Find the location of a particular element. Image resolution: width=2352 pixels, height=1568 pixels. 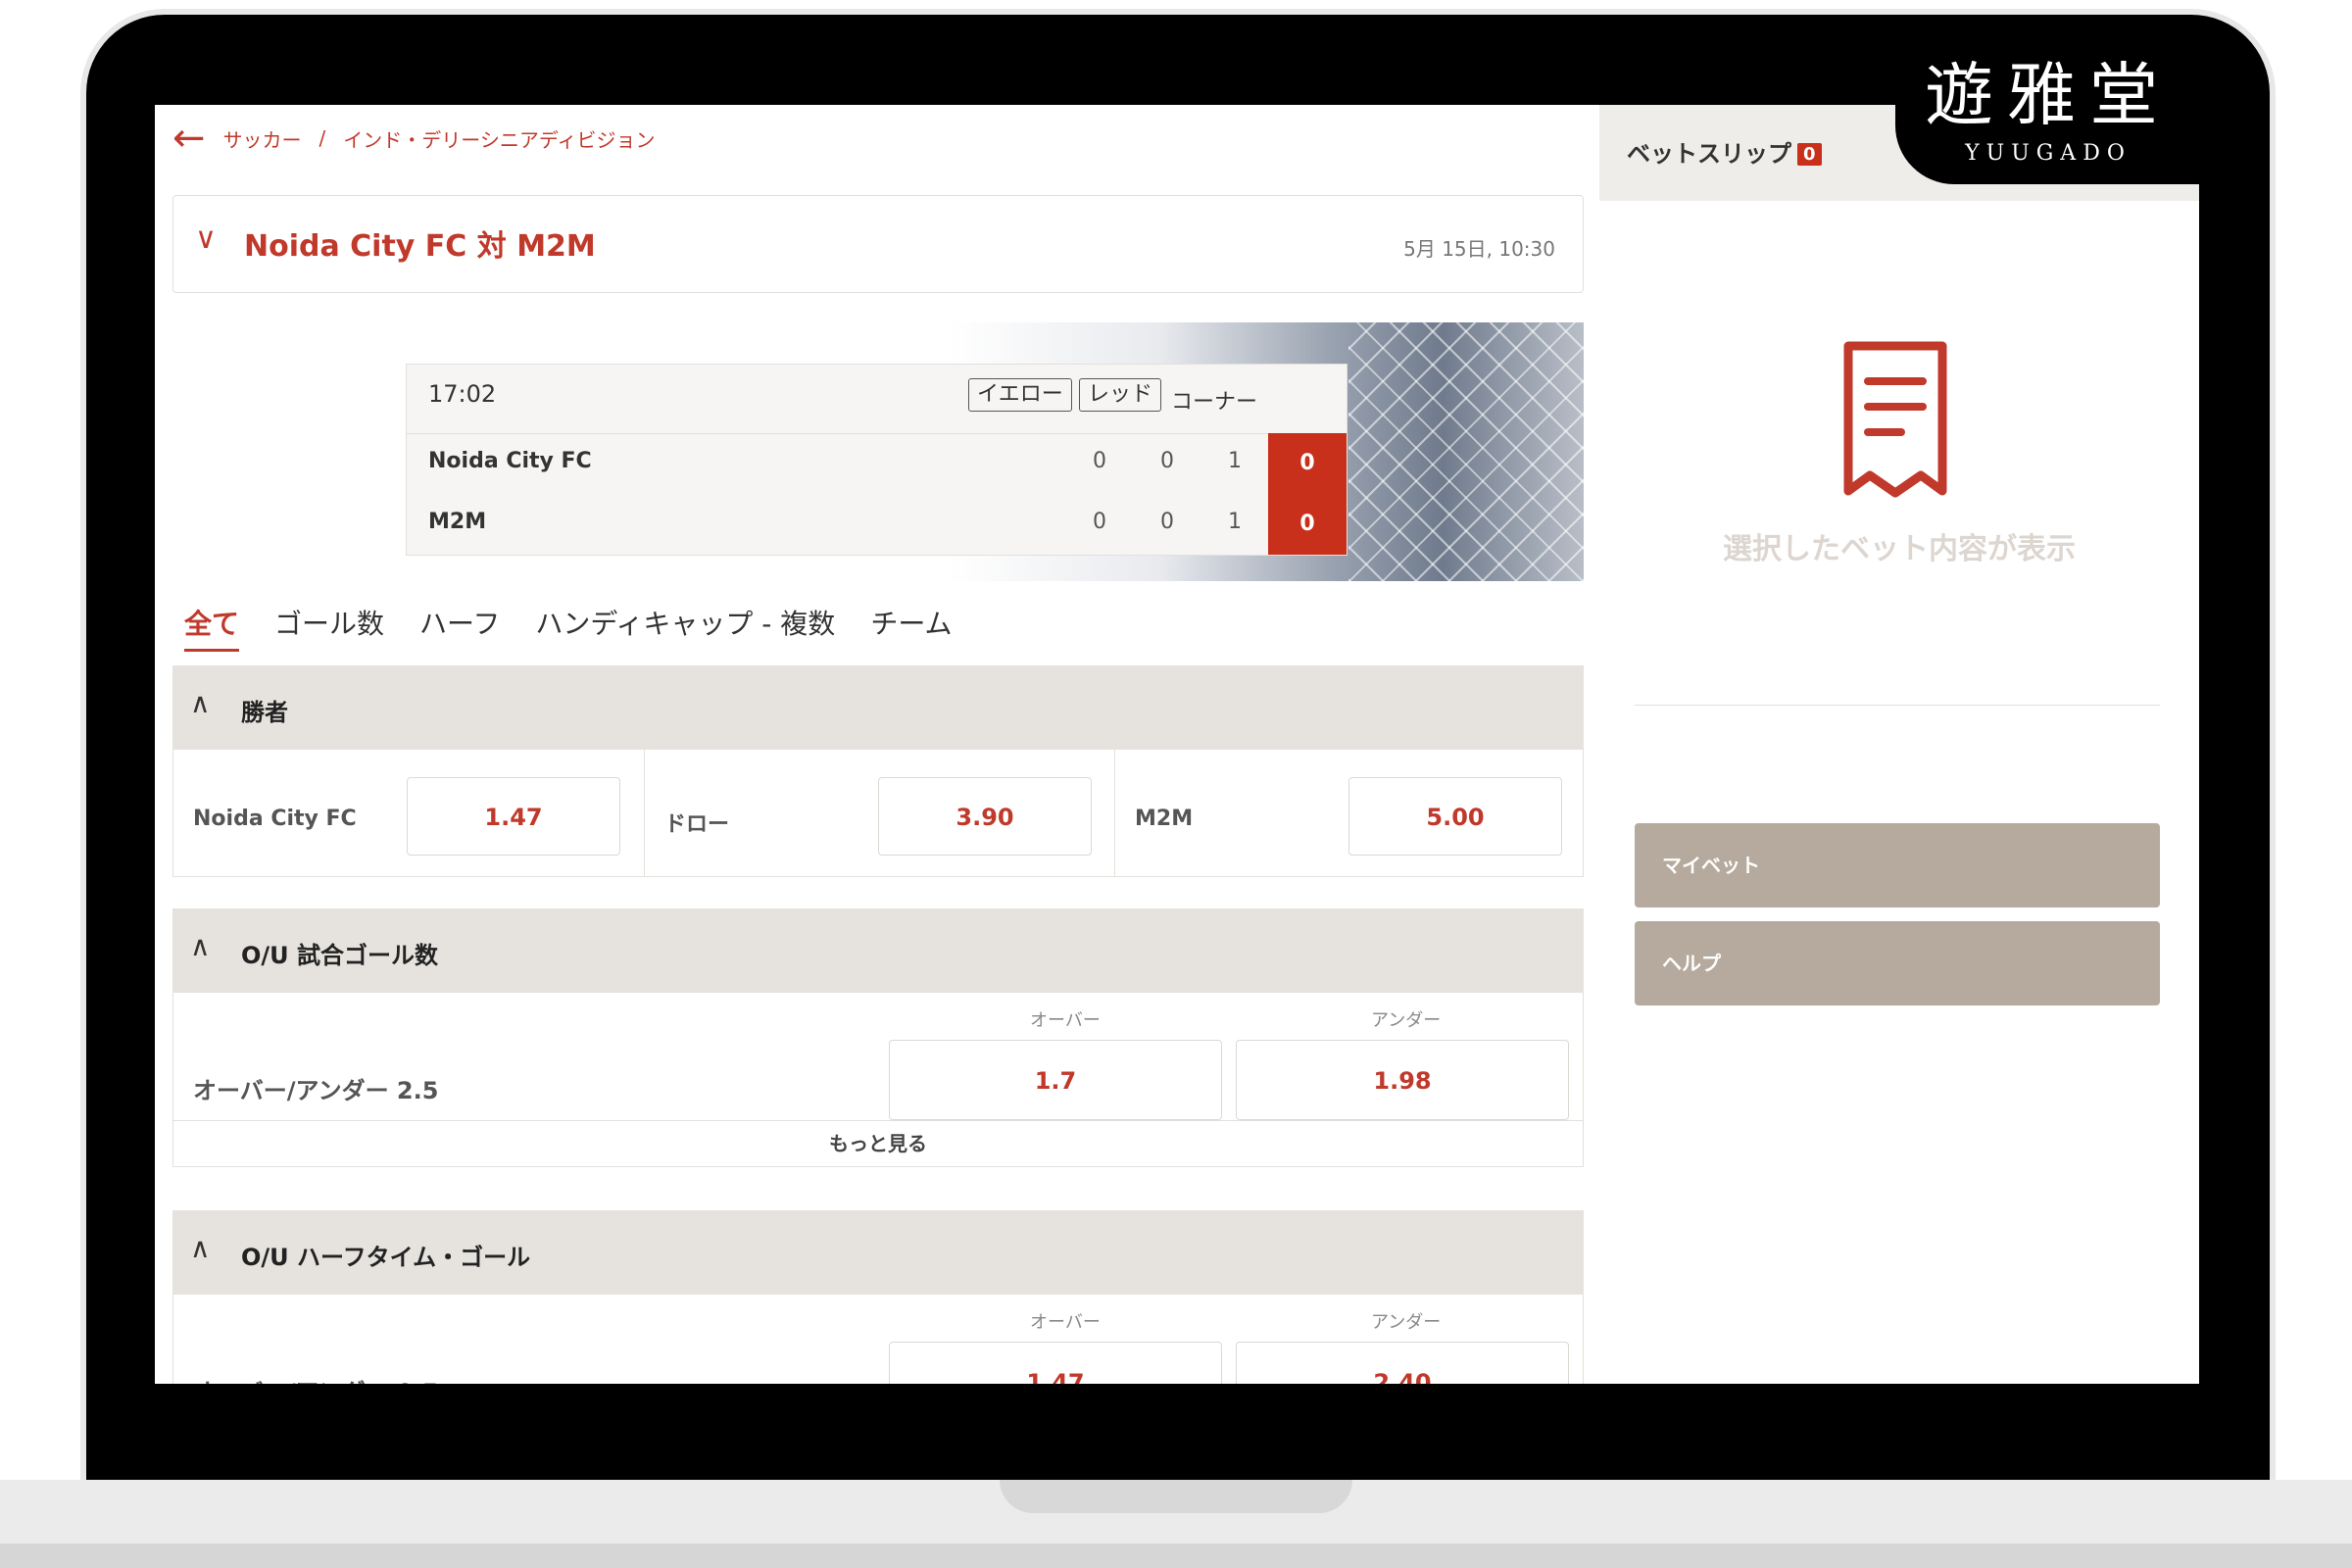

outcome-cell: M2M 5.00 is located at coordinates (1349, 813).